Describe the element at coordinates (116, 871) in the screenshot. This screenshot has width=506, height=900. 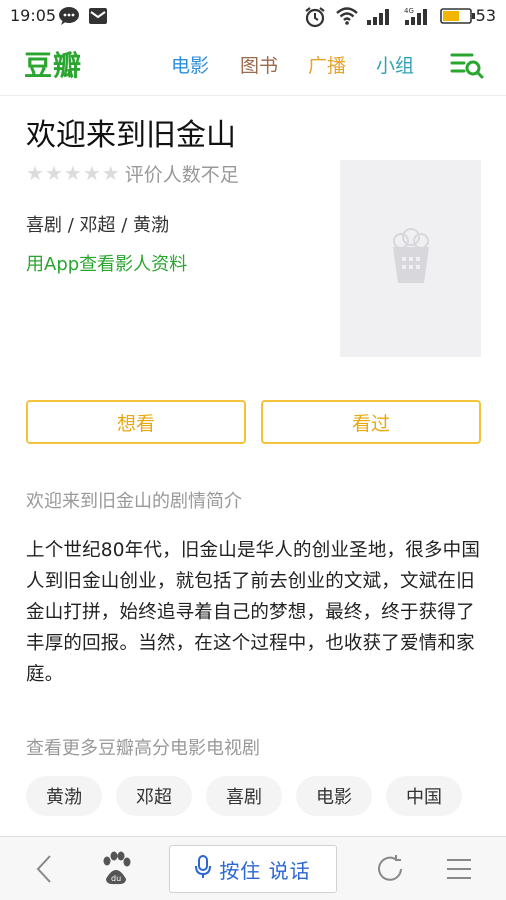
I see `baidu-paw-icon: du` at that location.